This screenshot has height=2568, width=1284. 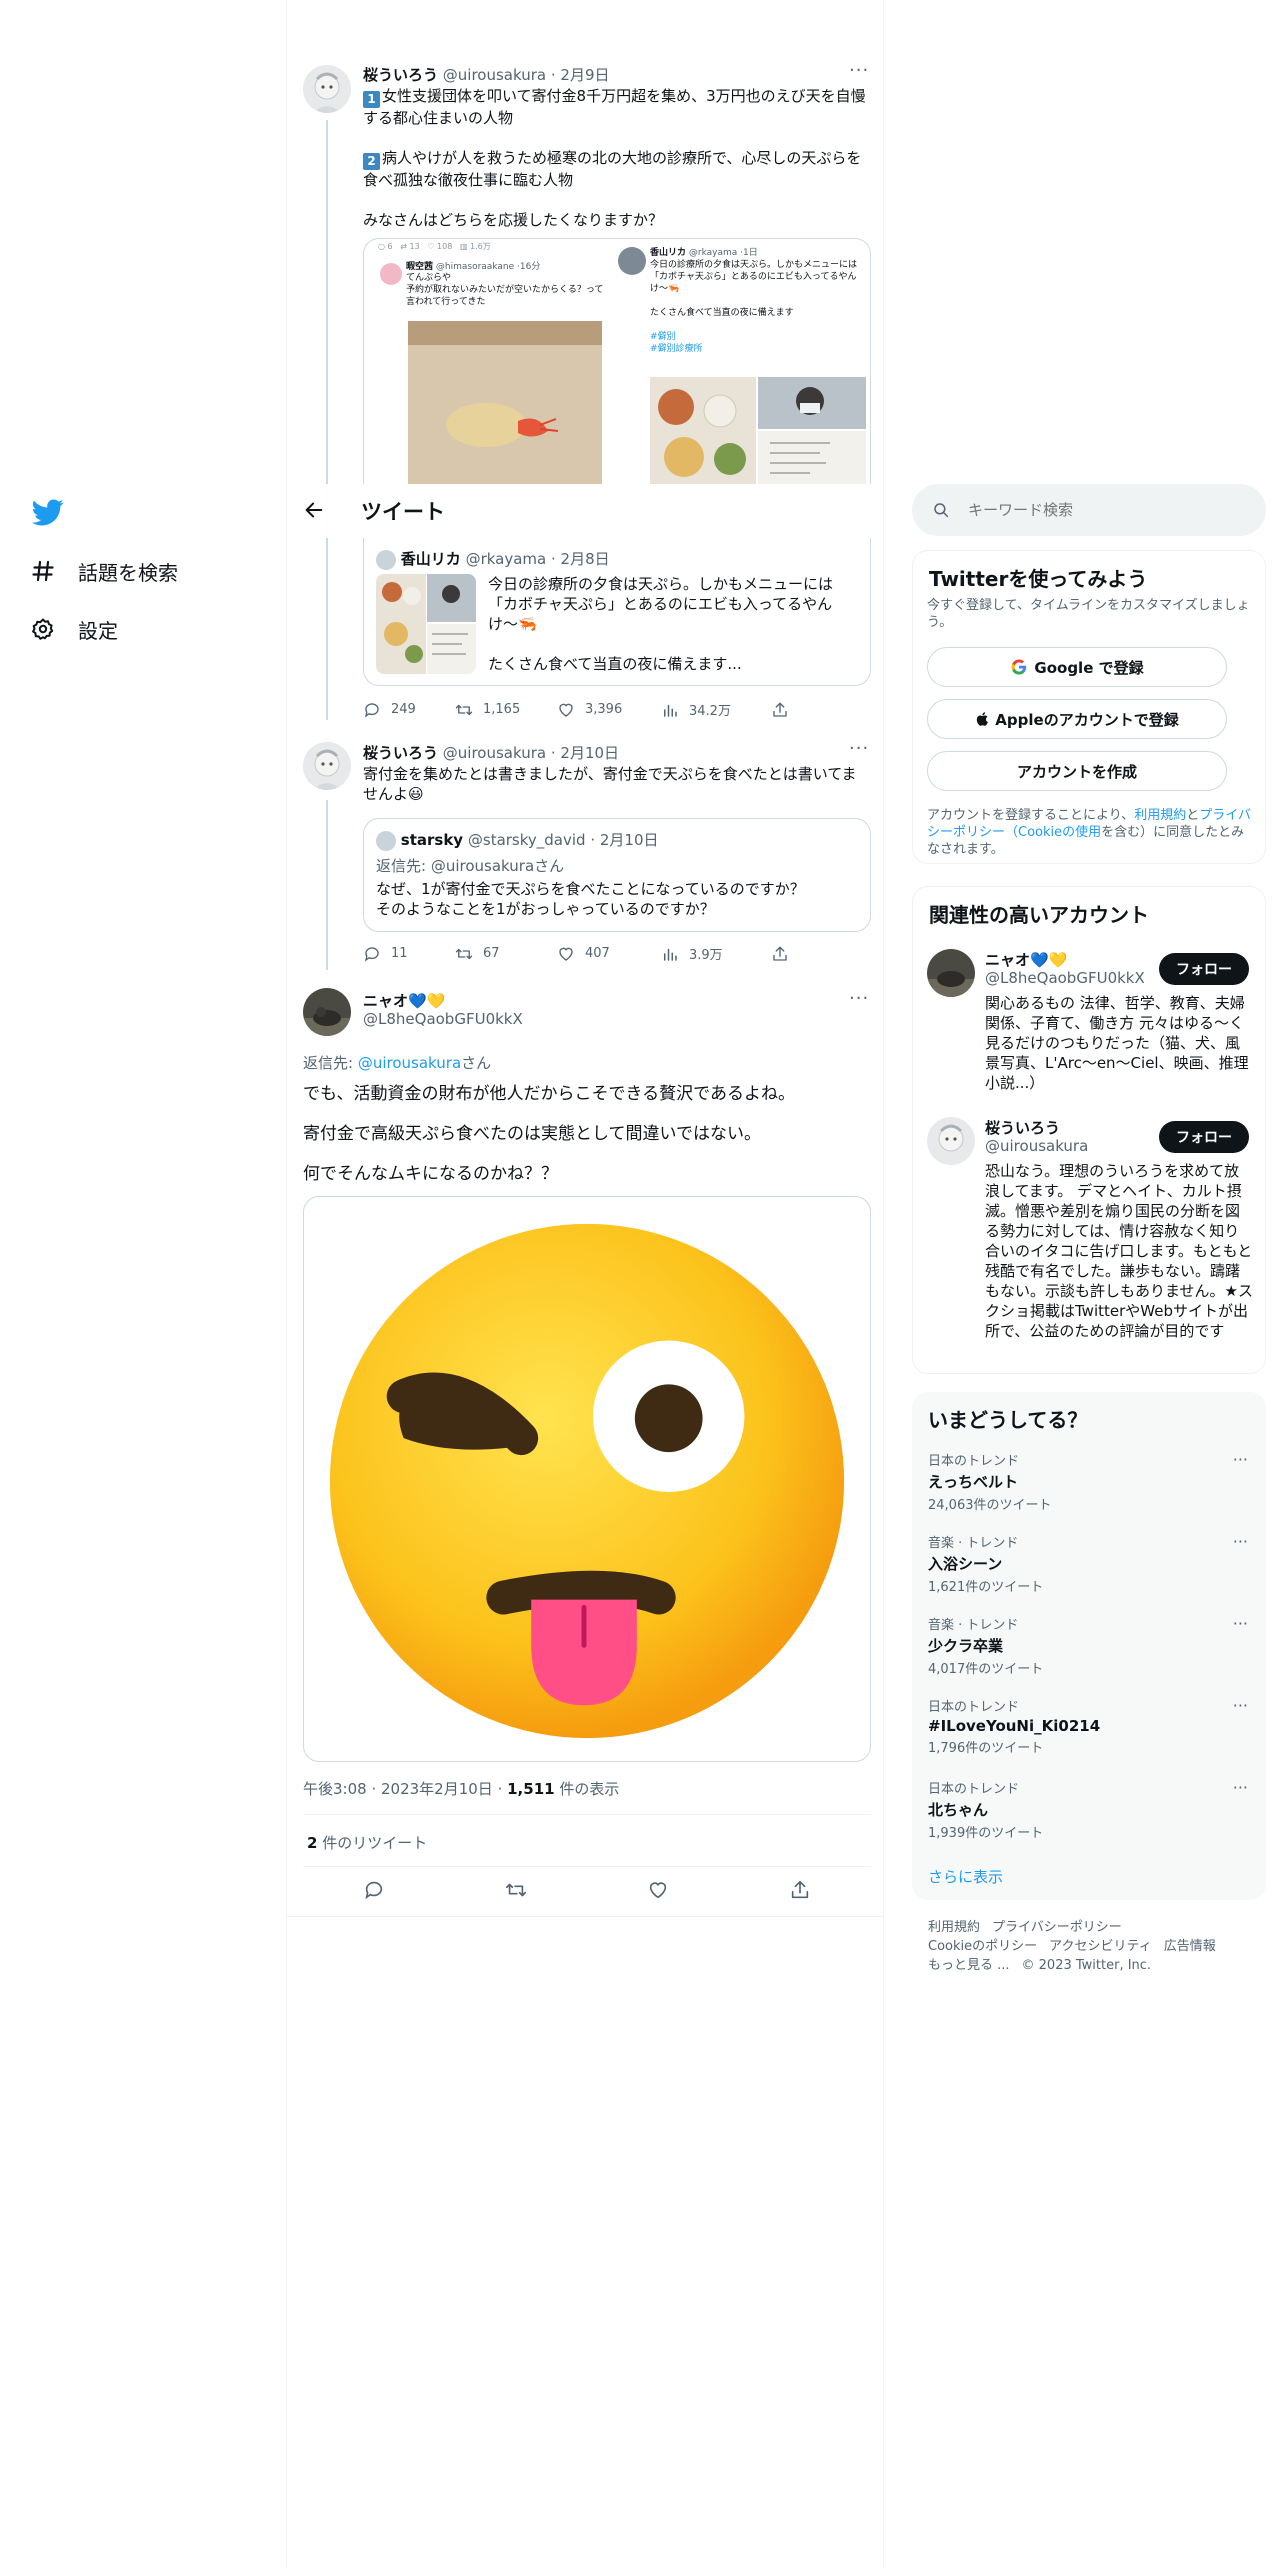 What do you see at coordinates (473, 267) in the screenshot?
I see `image-left-header: 暇空茜 @himasoraakane ·16分` at bounding box center [473, 267].